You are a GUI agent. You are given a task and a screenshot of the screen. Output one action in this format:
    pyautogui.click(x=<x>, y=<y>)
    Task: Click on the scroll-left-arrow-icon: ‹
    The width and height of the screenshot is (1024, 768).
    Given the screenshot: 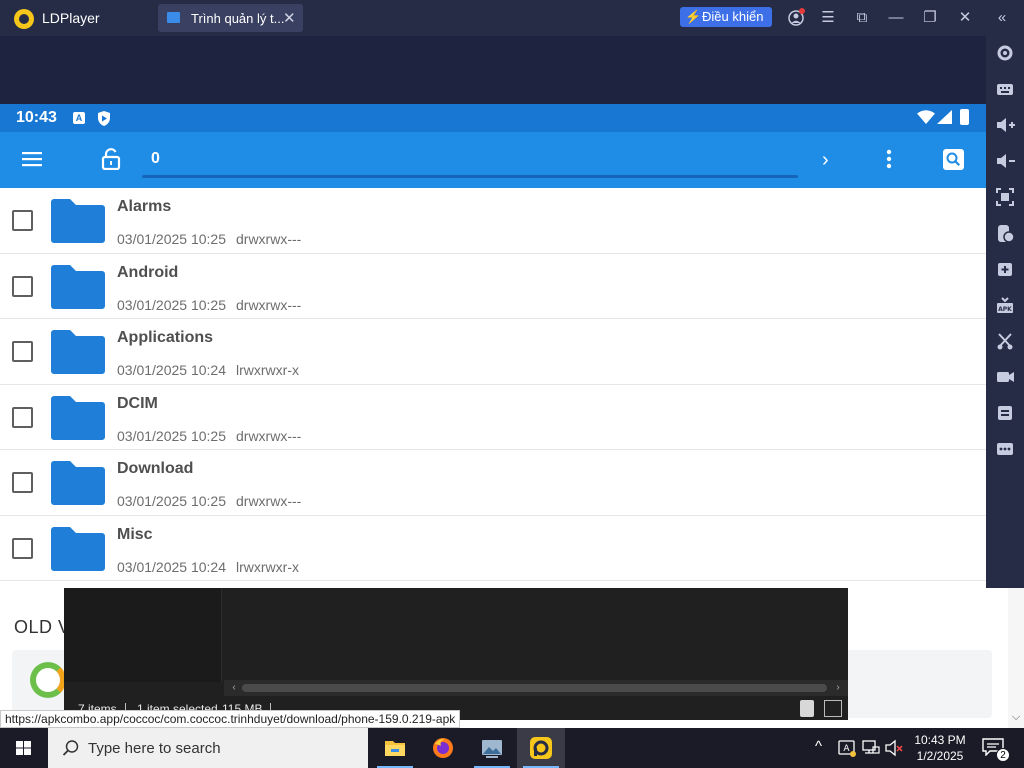 What is the action you would take?
    pyautogui.click(x=234, y=688)
    